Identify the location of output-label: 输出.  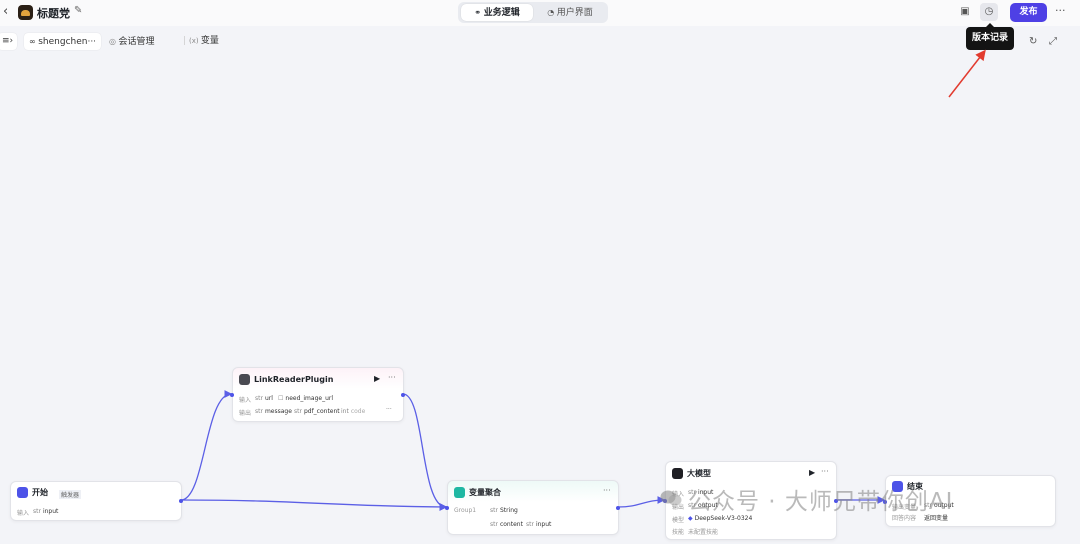
(245, 413).